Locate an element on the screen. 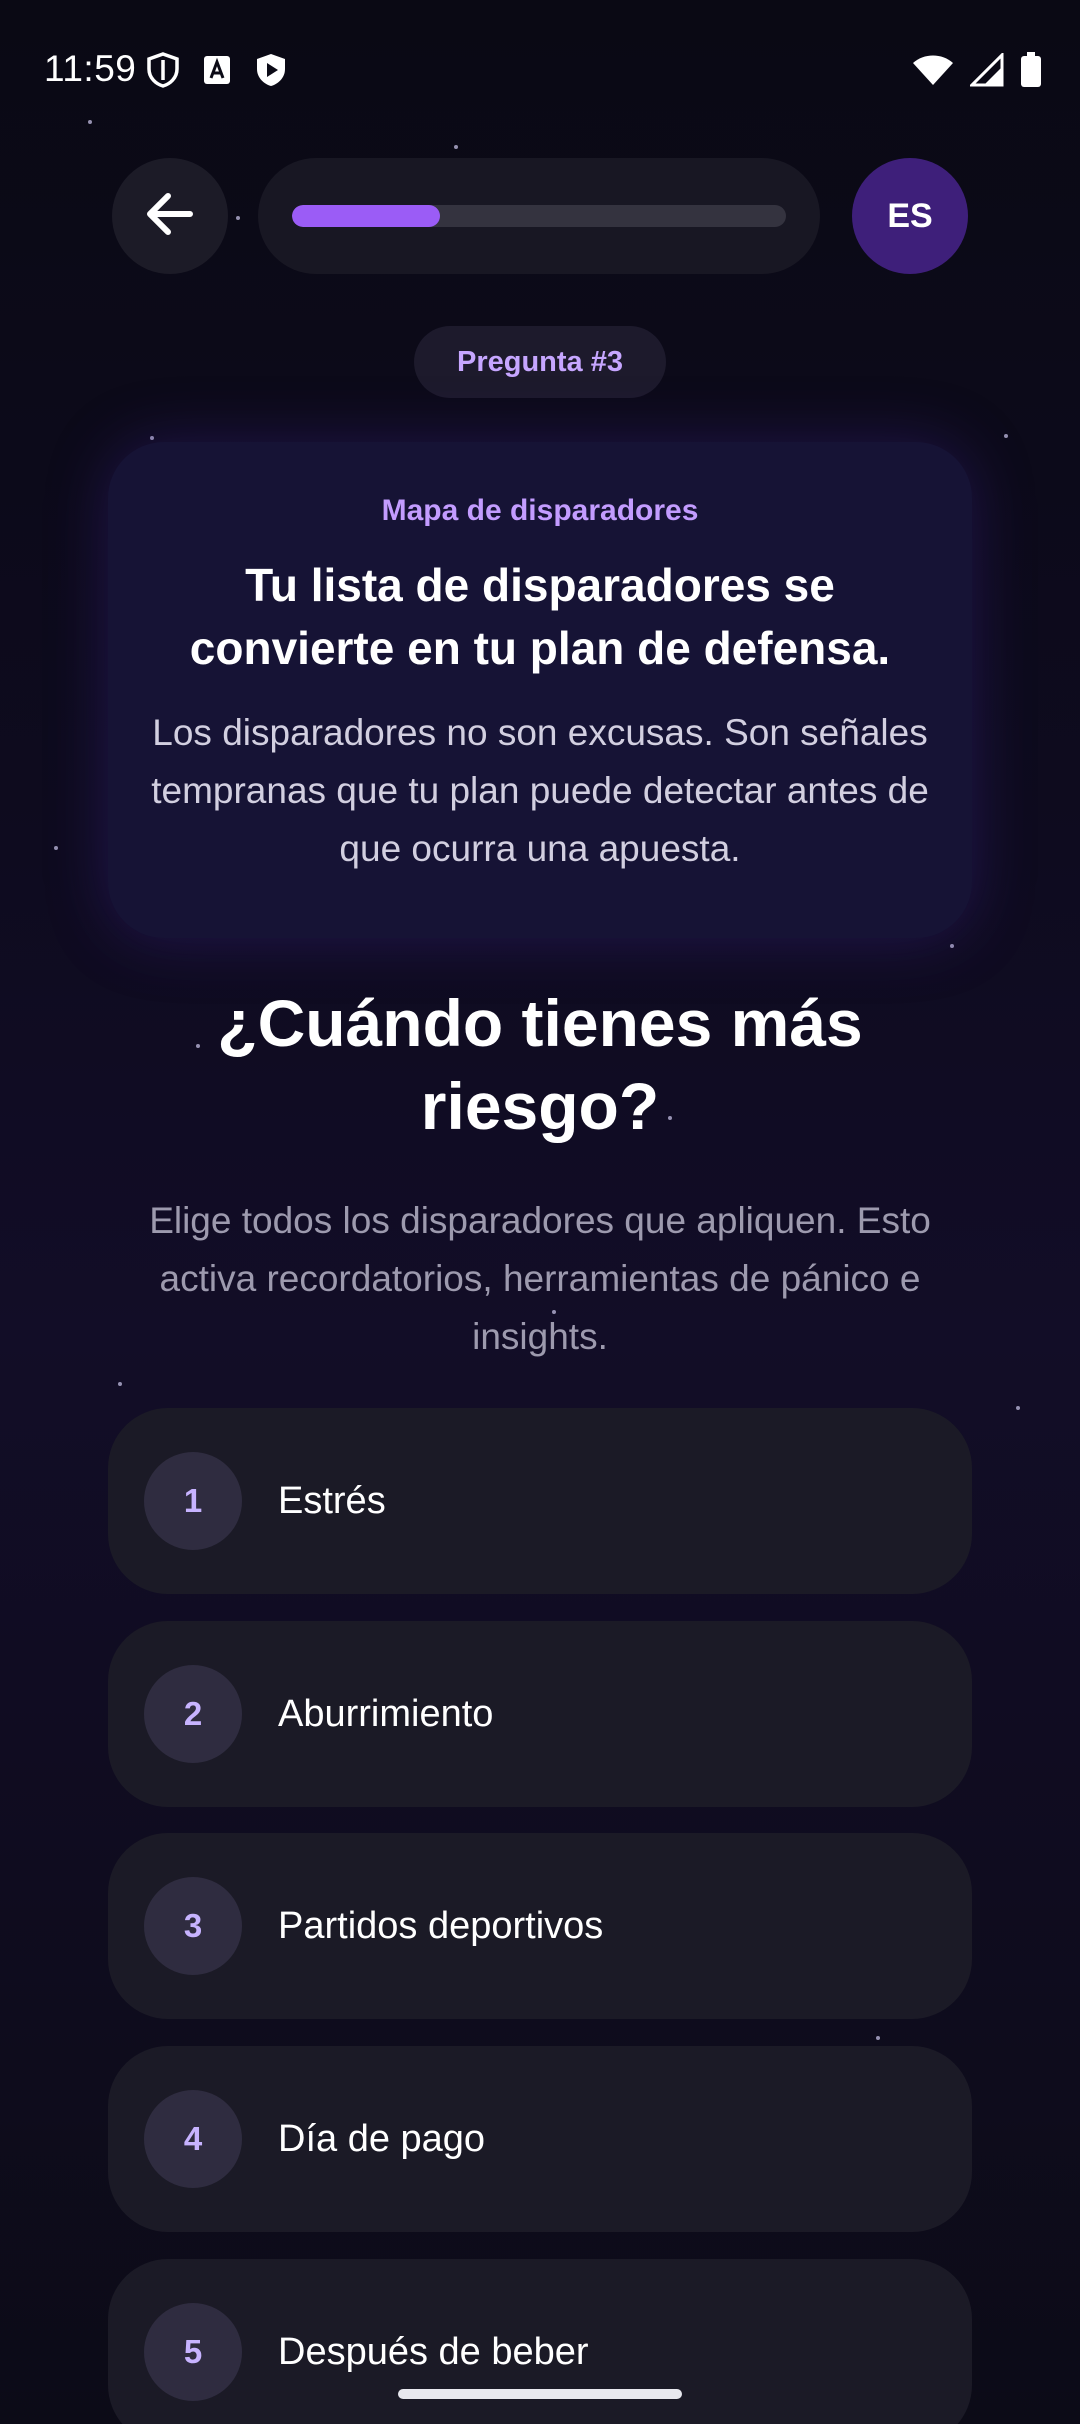 The image size is (1080, 2424). option-sports-matches: 3 Partidos deportivos is located at coordinates (540, 1926).